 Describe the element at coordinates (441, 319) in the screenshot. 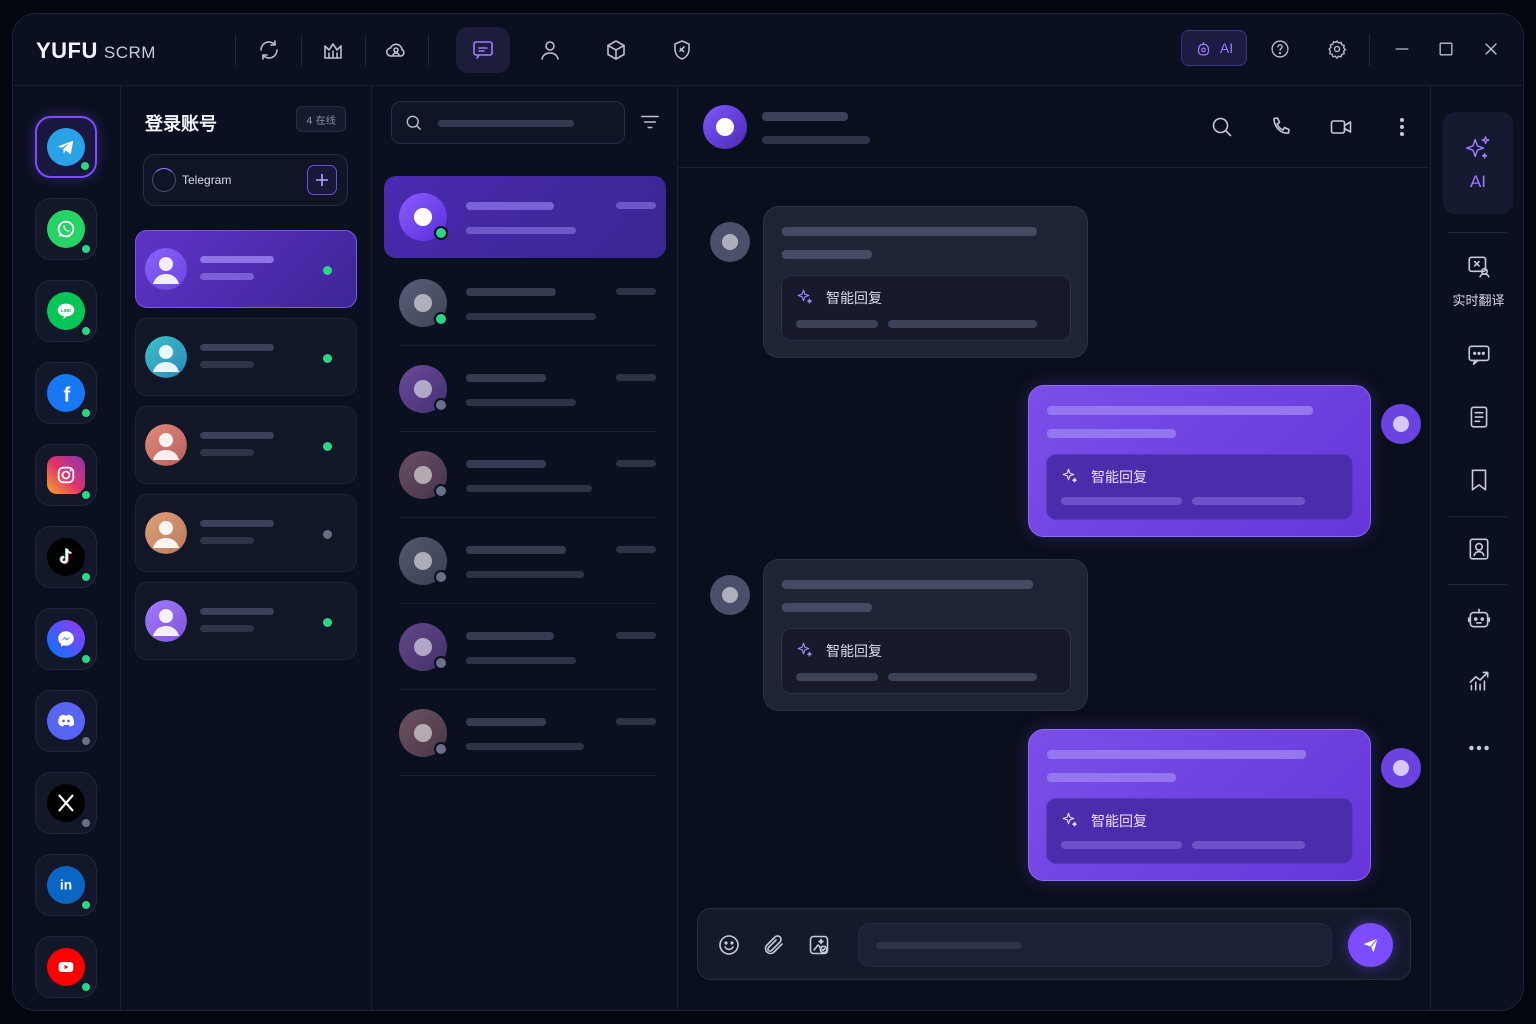

I see `conversation-status-dot` at that location.